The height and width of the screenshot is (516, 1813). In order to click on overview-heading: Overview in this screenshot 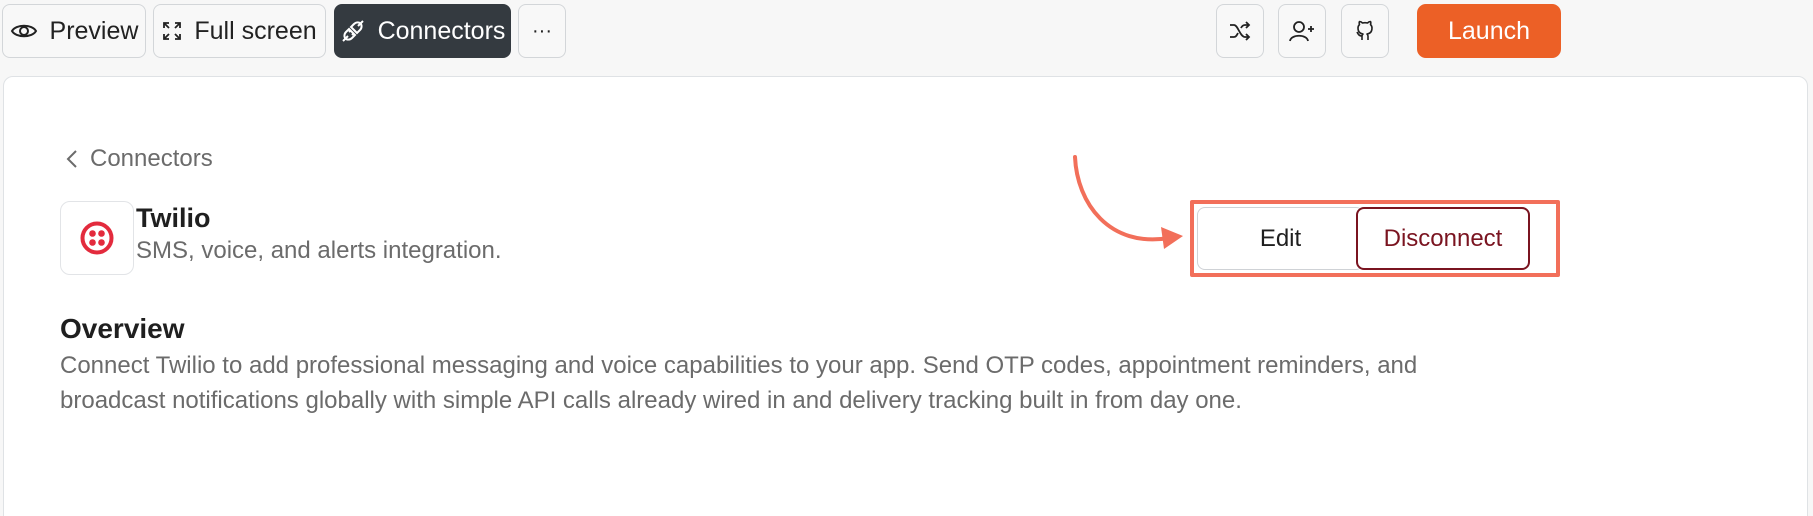, I will do `click(122, 328)`.